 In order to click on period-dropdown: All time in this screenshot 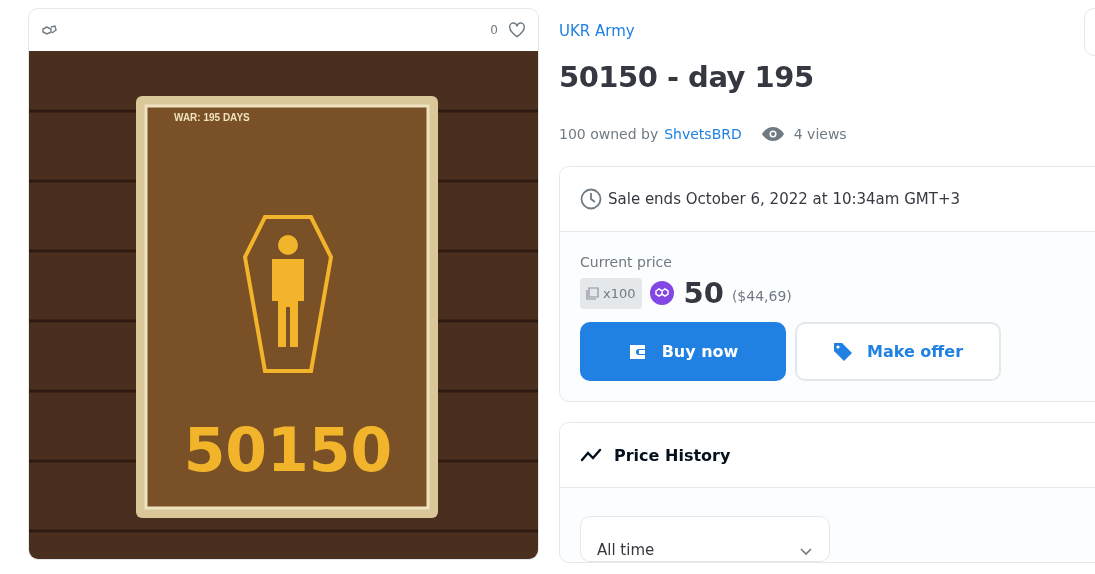, I will do `click(705, 539)`.